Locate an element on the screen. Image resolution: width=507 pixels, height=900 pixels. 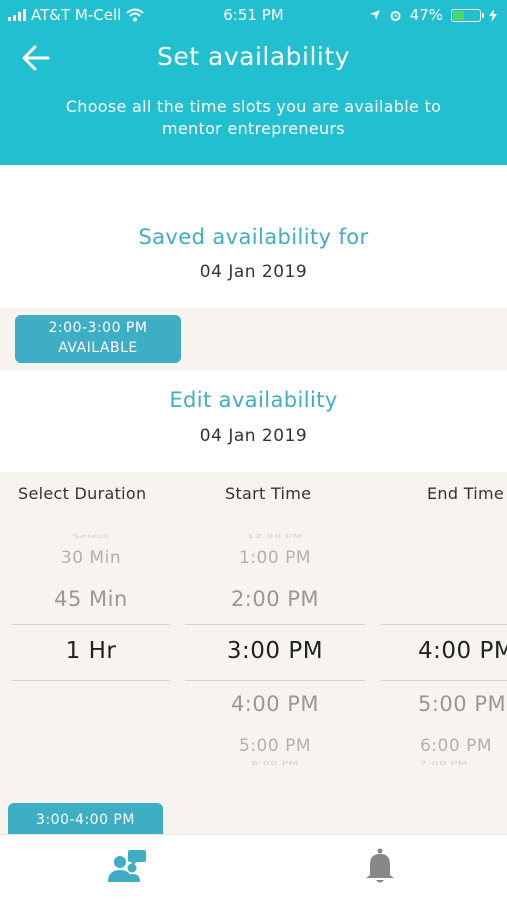
start-time-option: 6:00 PM is located at coordinates (275, 764).